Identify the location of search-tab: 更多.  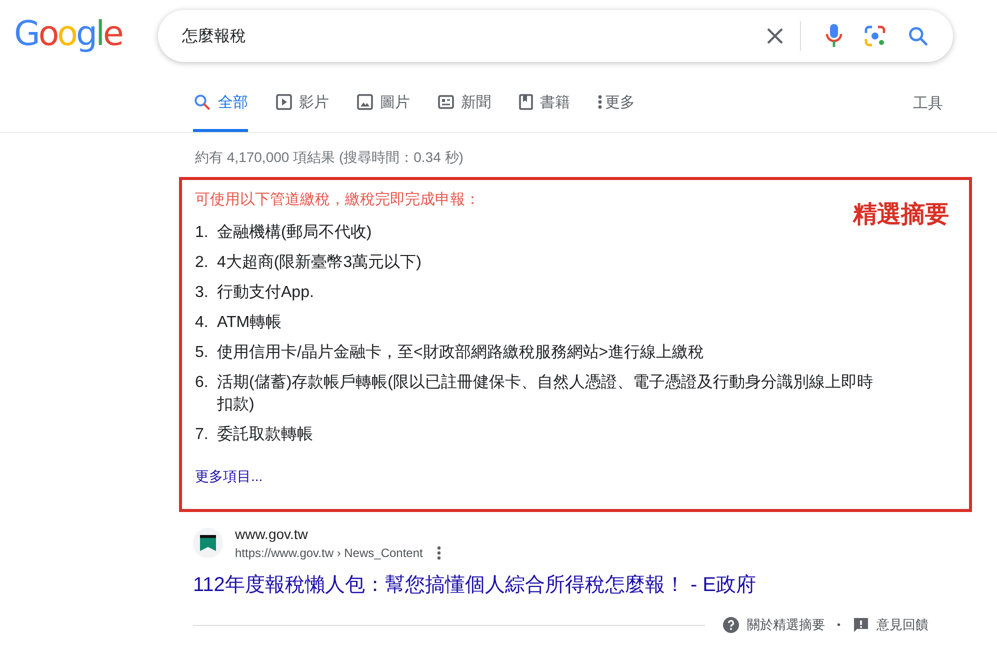
(616, 102).